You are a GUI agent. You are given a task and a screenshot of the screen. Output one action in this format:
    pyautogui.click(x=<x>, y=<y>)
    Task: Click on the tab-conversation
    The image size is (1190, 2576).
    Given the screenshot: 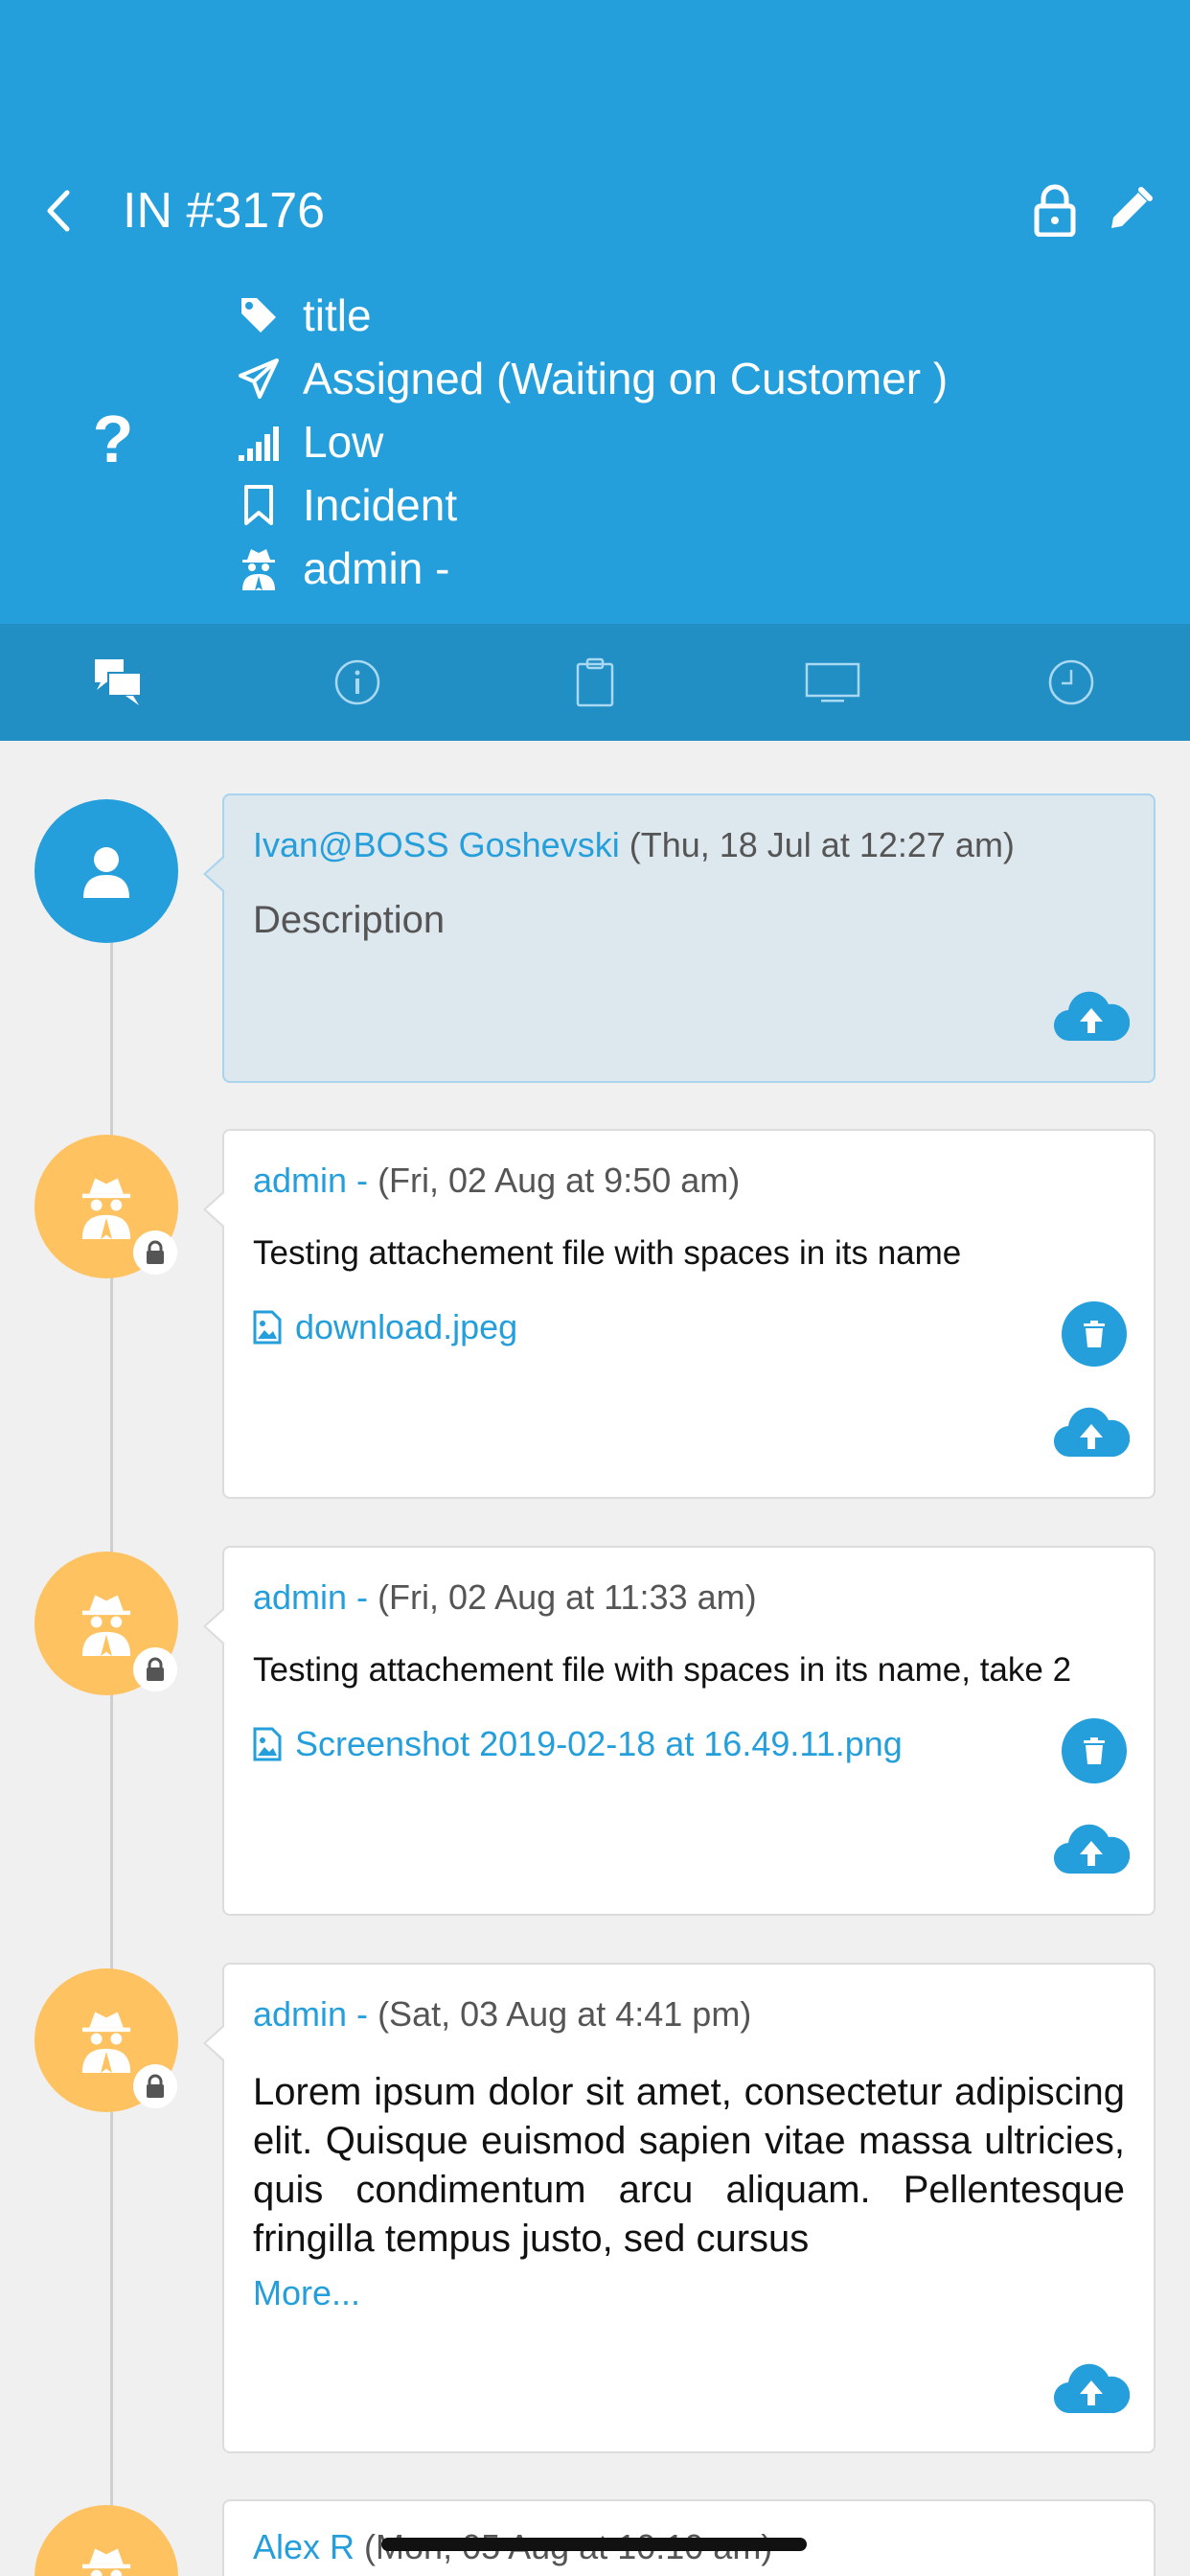 What is the action you would take?
    pyautogui.click(x=119, y=682)
    